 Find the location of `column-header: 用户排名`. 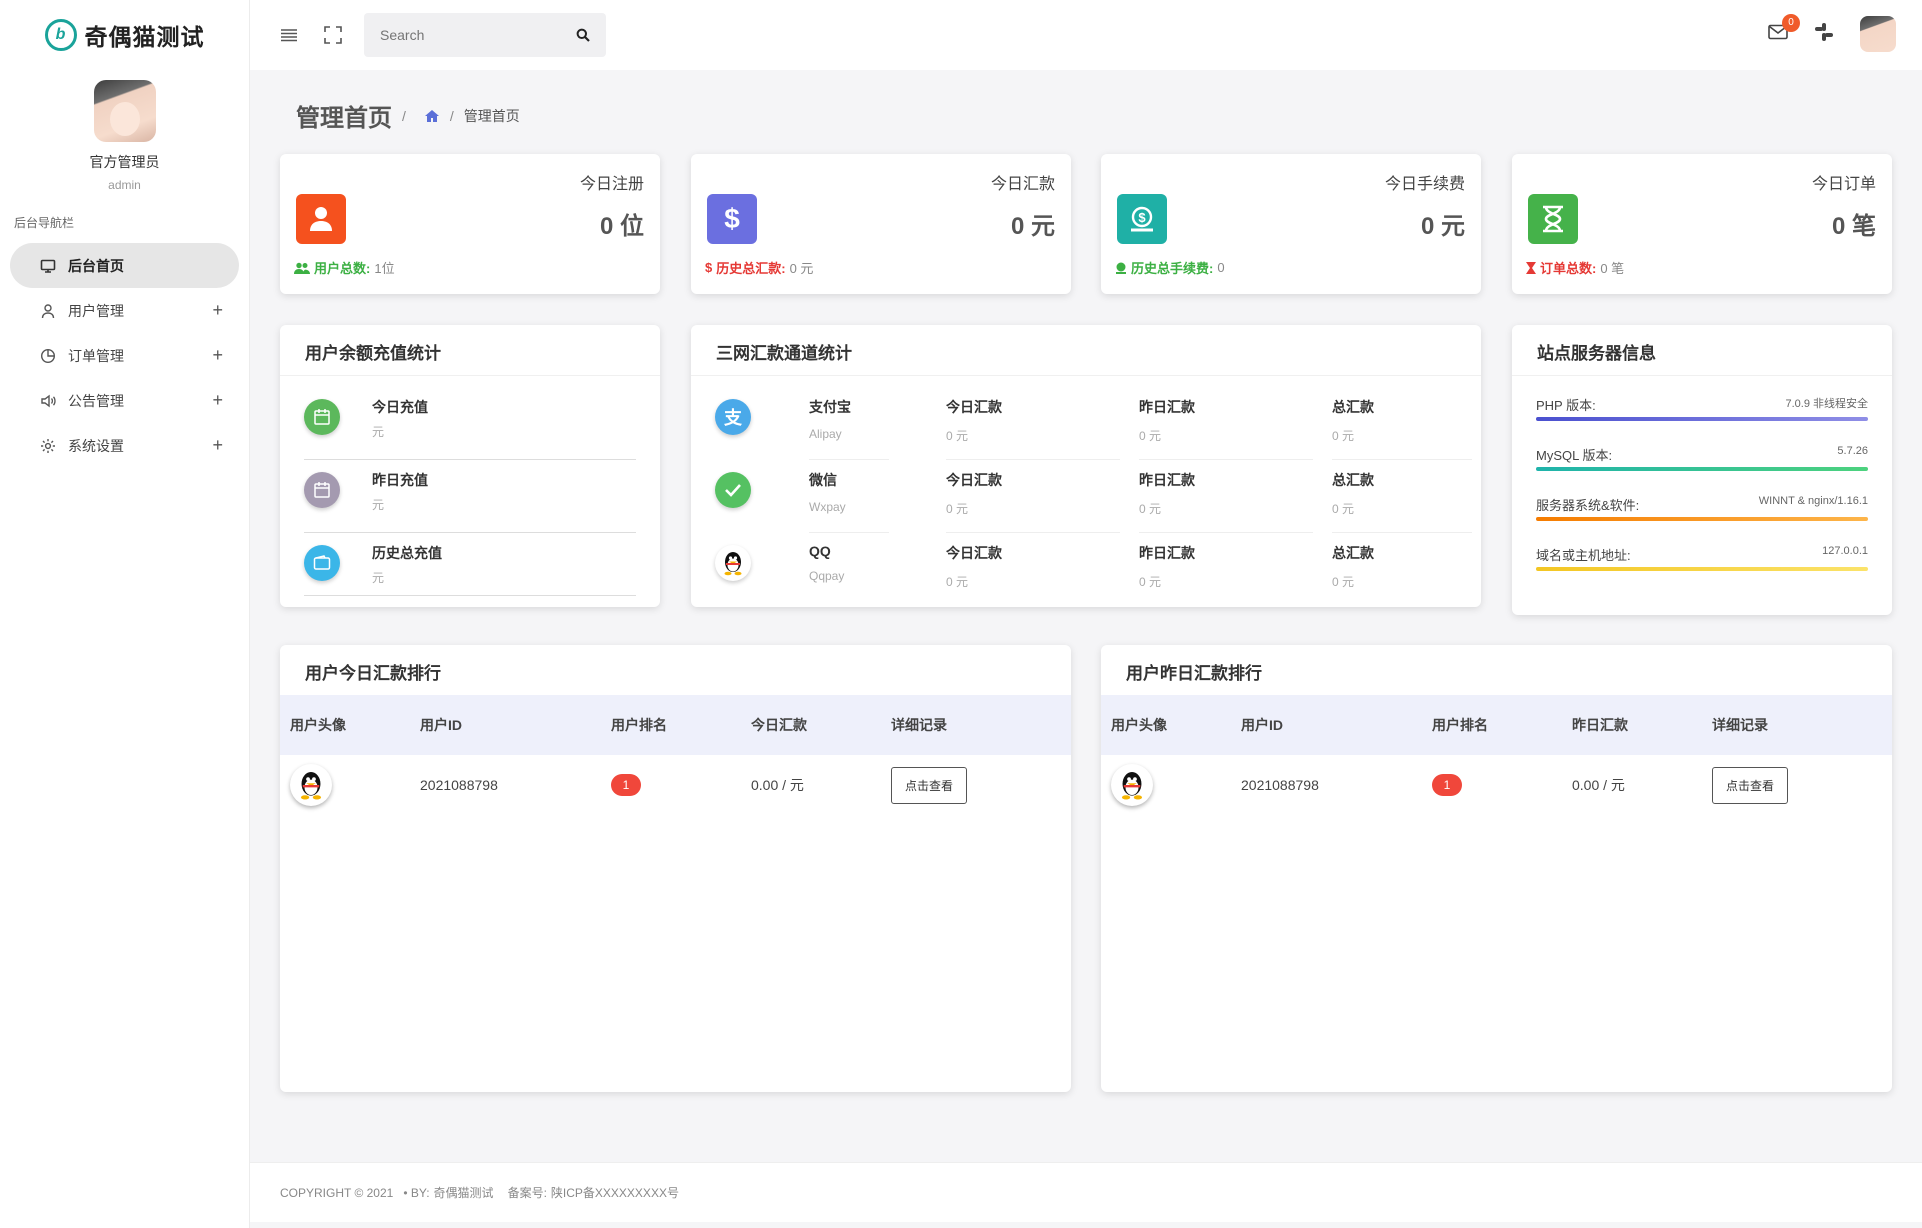

column-header: 用户排名 is located at coordinates (1460, 725).